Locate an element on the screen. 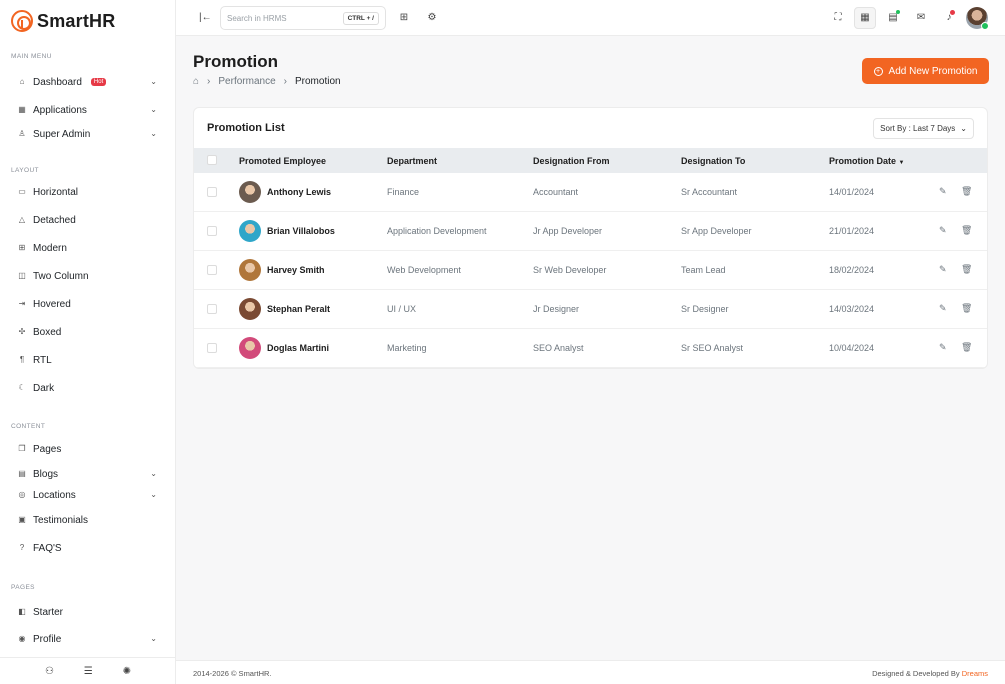 This screenshot has height=684, width=1005. sidebar-item-testimonials: ▣ Testimonials is located at coordinates (90, 520).